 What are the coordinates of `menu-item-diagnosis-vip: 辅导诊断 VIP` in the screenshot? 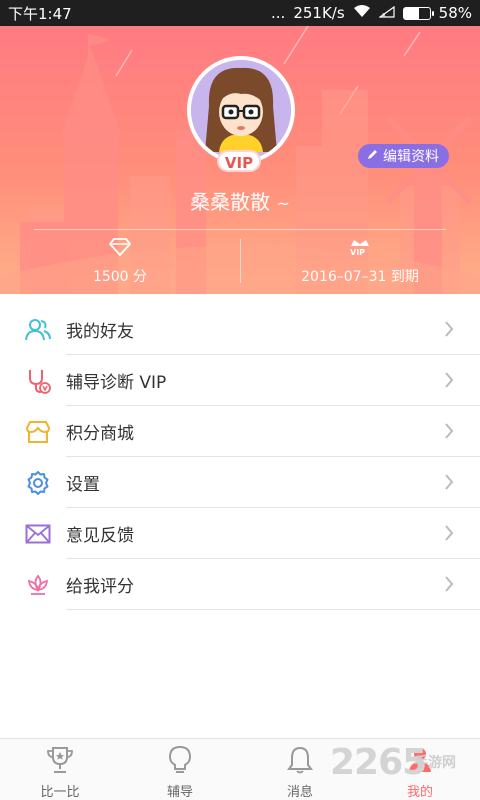 It's located at (240, 380).